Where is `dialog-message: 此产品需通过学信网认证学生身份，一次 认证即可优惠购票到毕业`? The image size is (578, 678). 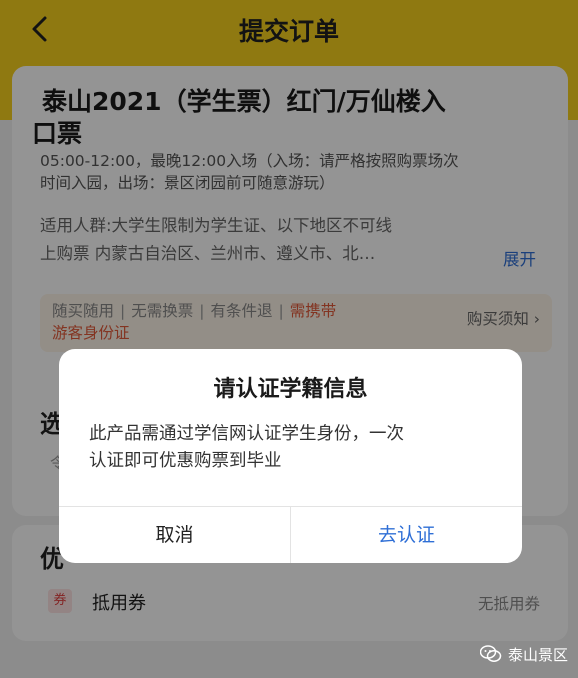
dialog-message: 此产品需通过学信网认证学生身份，一次 认证即可优惠购票到毕业 is located at coordinates (295, 448).